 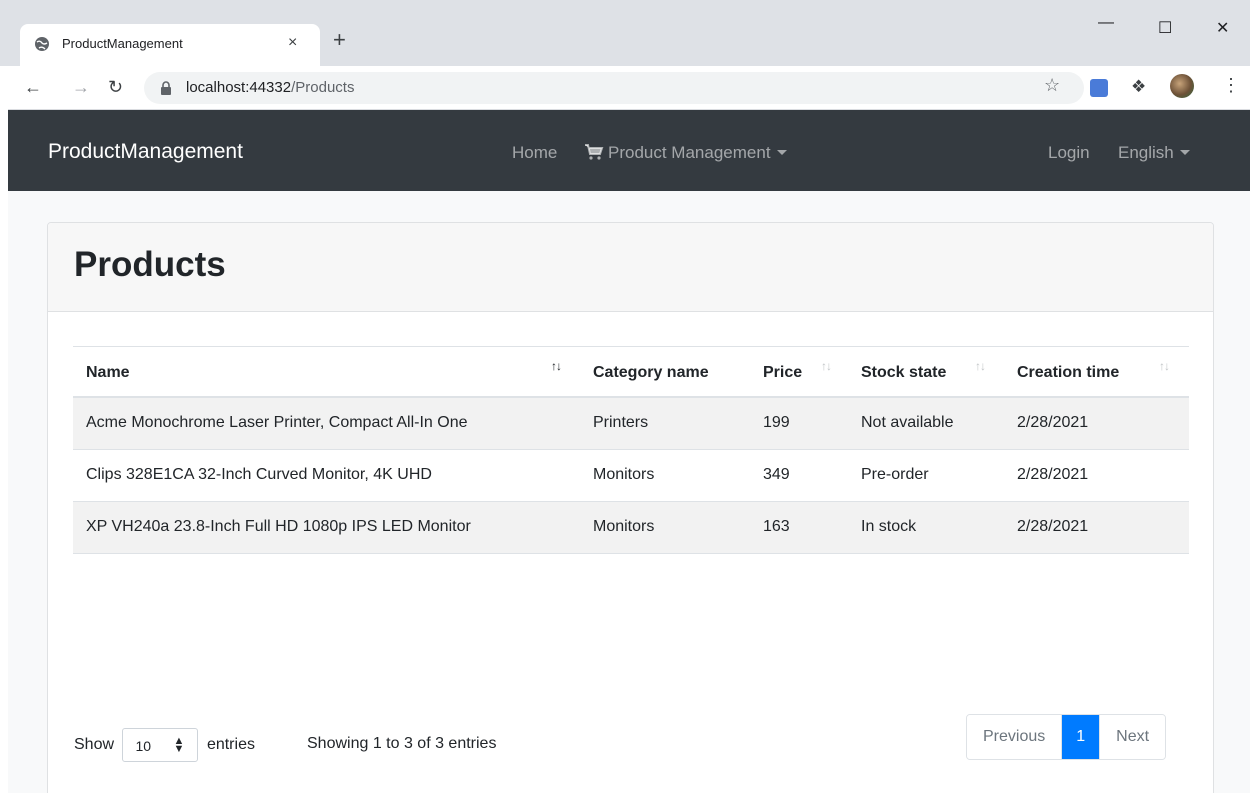 I want to click on show-label: Show, so click(x=94, y=744).